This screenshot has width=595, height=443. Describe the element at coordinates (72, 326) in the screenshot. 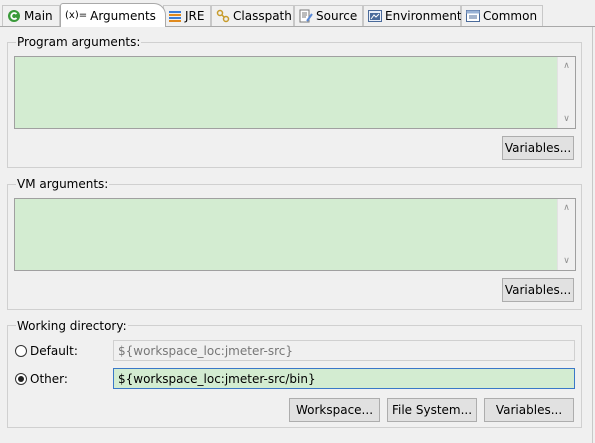

I see `working-directory-title: Working directory:` at that location.